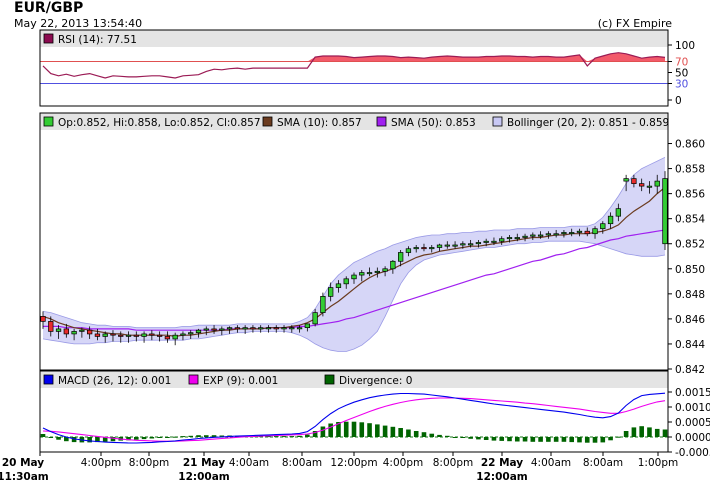 This screenshot has width=710, height=487. What do you see at coordinates (23, 463) in the screenshot?
I see `x-axis-tick-label: 20 May` at bounding box center [23, 463].